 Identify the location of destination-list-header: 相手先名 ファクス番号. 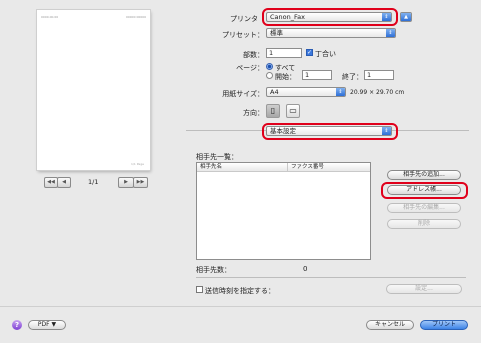
(283, 167).